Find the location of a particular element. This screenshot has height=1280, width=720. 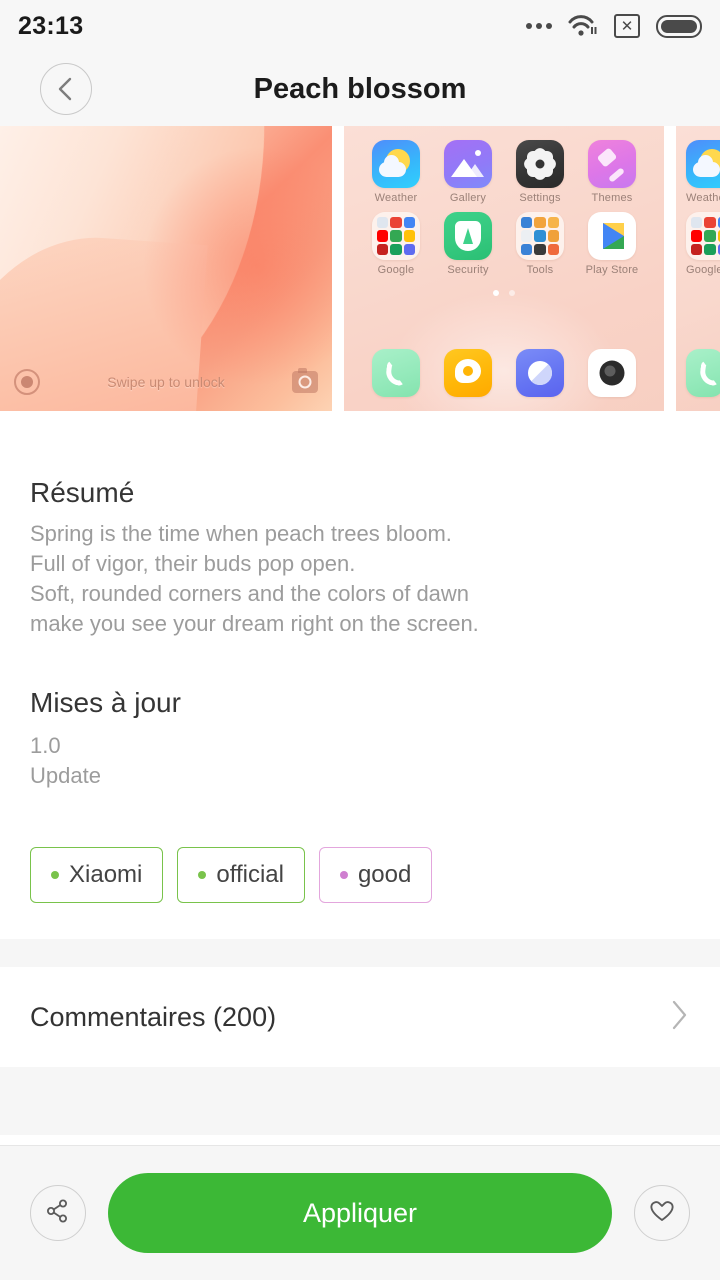

heart-icon is located at coordinates (662, 1213).